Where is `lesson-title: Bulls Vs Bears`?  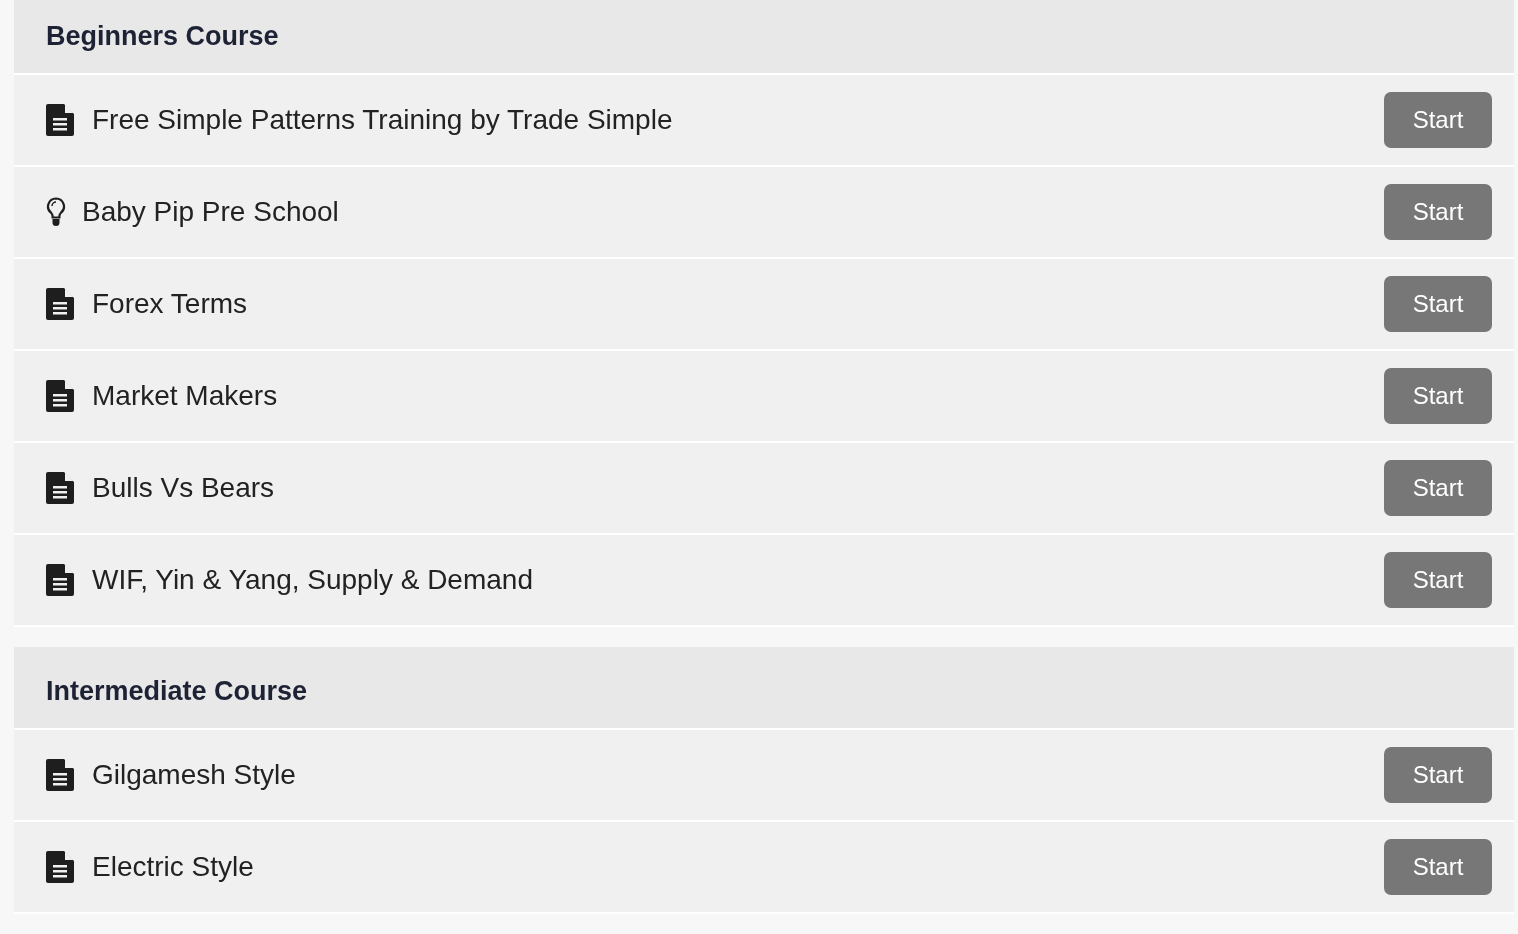
lesson-title: Bulls Vs Bears is located at coordinates (184, 488).